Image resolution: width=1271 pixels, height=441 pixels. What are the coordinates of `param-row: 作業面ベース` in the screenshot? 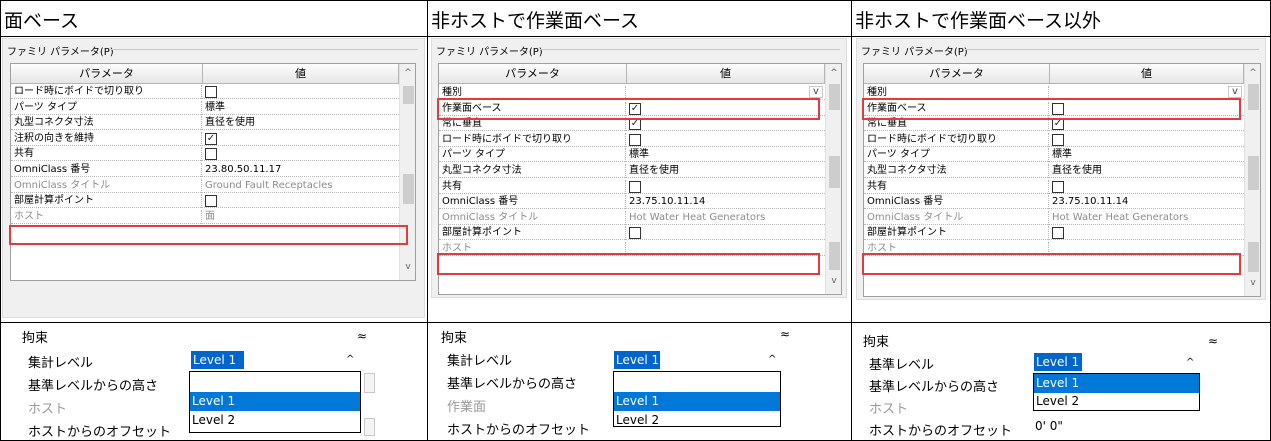 It's located at (1054, 108).